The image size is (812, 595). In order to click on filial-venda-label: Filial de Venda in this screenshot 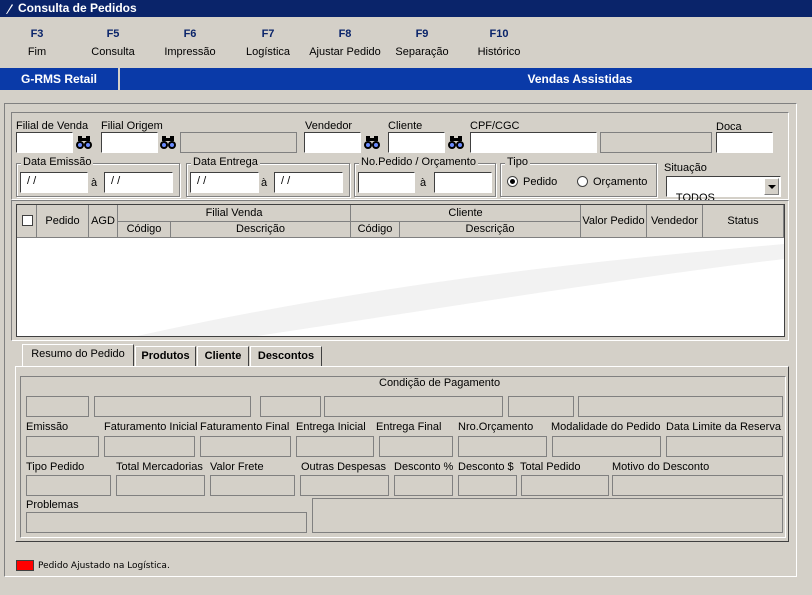, I will do `click(52, 126)`.